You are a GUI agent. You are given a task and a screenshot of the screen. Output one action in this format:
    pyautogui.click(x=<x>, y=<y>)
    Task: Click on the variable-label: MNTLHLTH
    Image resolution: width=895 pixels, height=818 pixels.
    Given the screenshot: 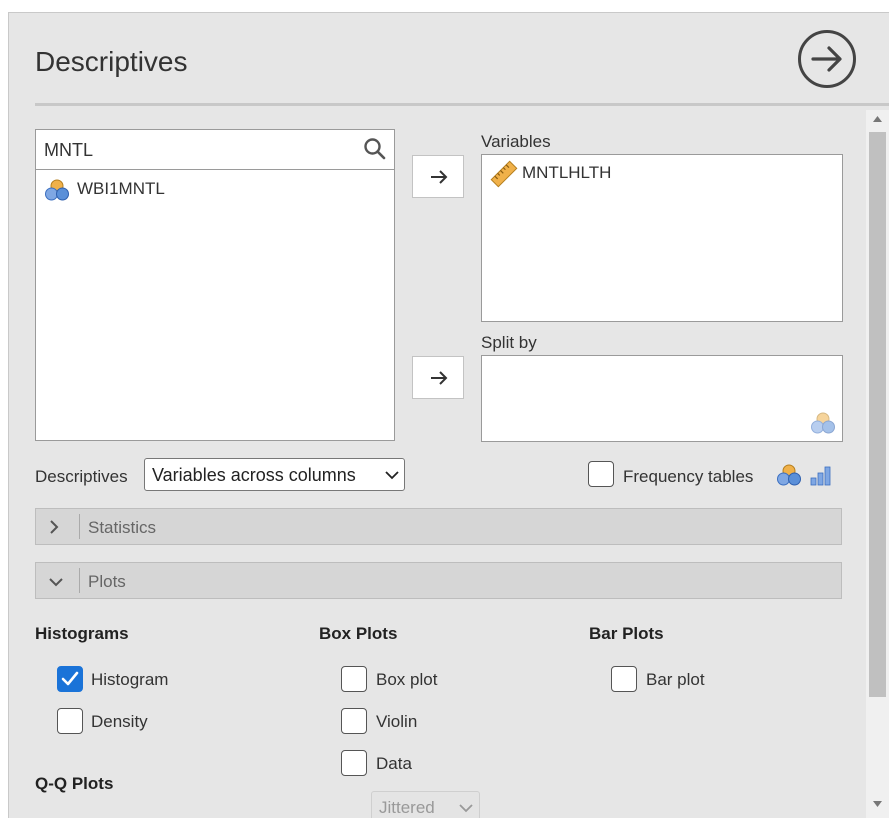 What is the action you would take?
    pyautogui.click(x=567, y=172)
    